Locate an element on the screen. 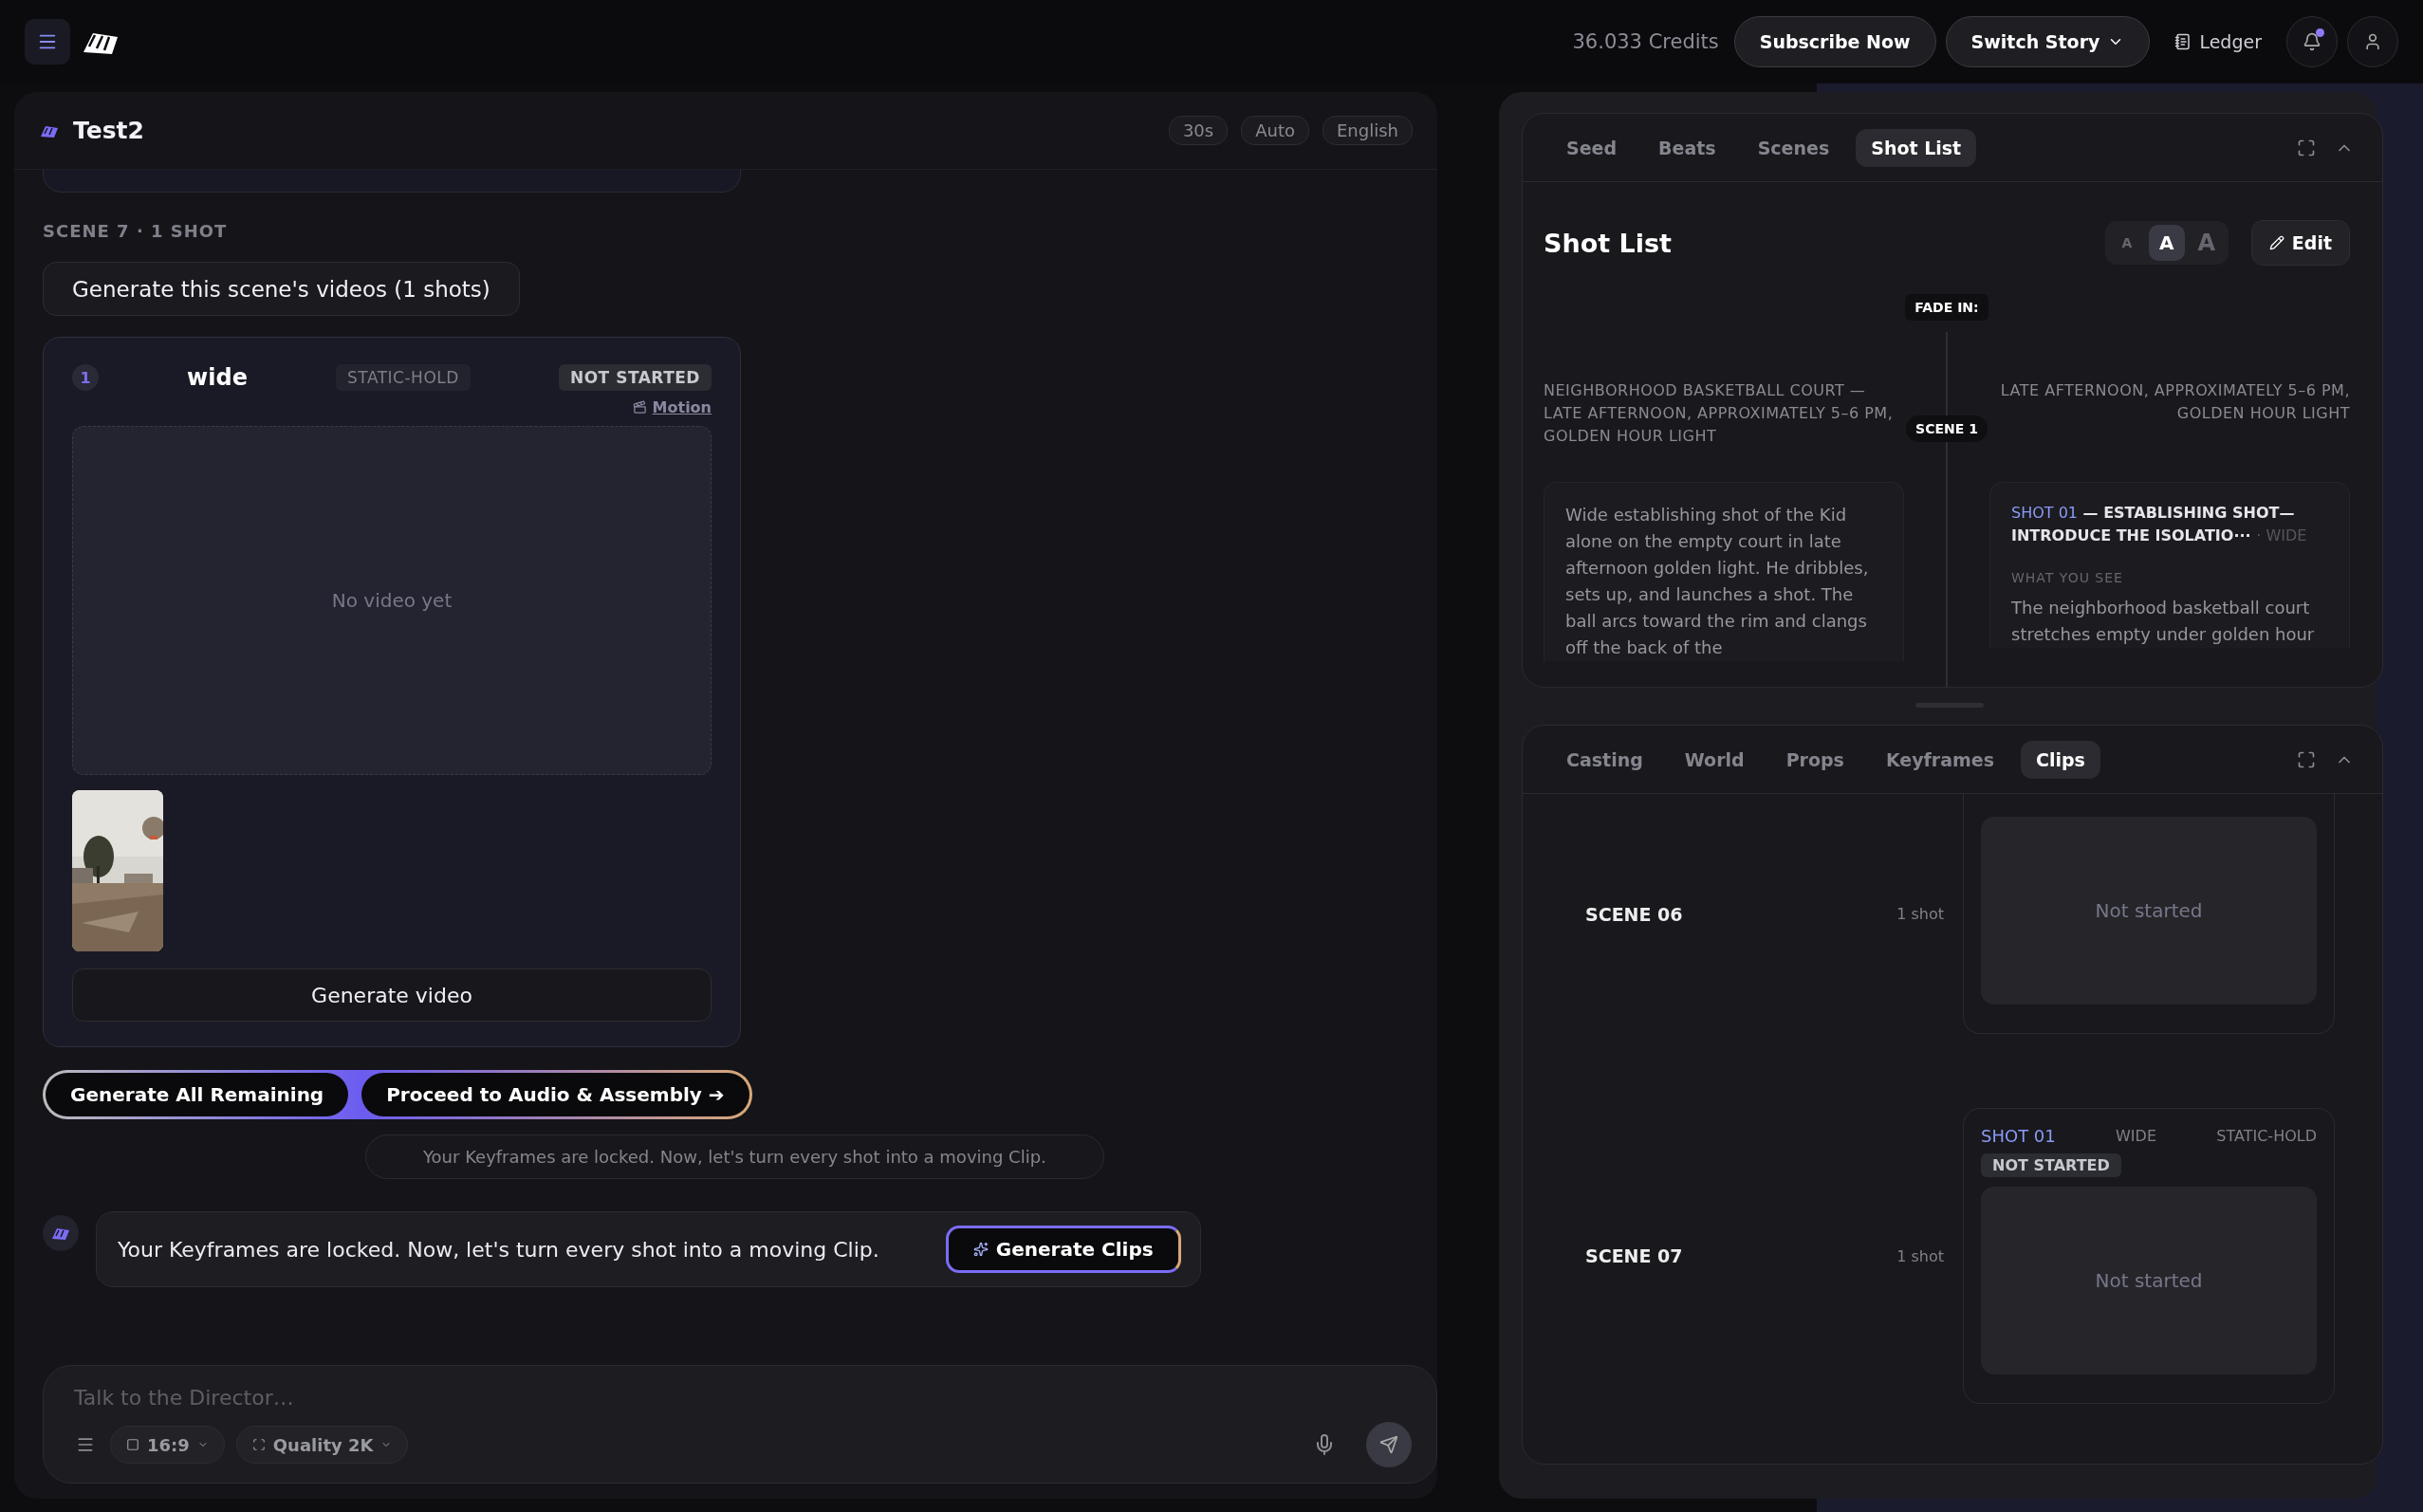 The height and width of the screenshot is (1512, 2423). shot-title: SHOT 01 — ESTABLISHING SHOT— INTRODUCE THE ISOLATIO··· · WIDE is located at coordinates (2159, 524).